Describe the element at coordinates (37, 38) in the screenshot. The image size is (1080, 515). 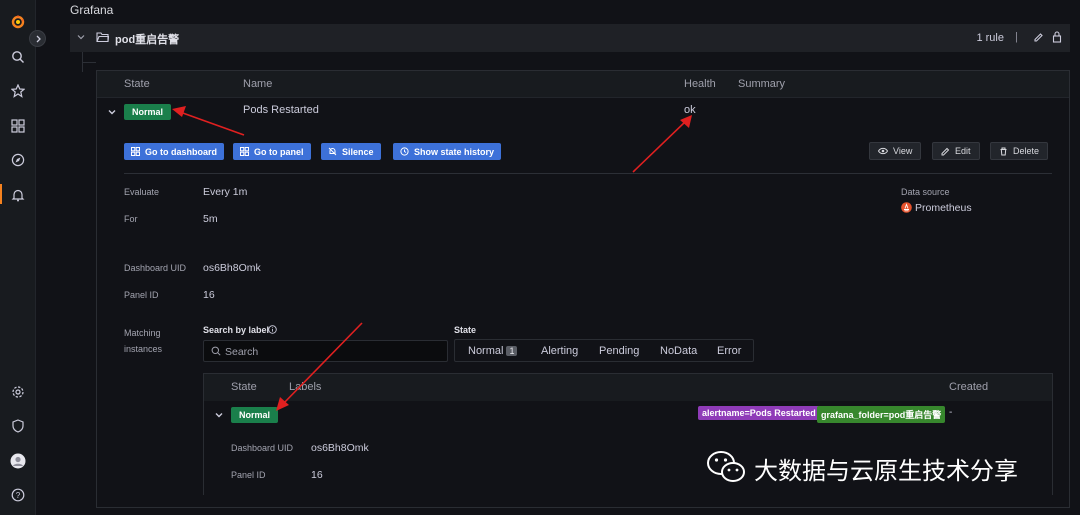
I see `sidebar-expand-button` at that location.